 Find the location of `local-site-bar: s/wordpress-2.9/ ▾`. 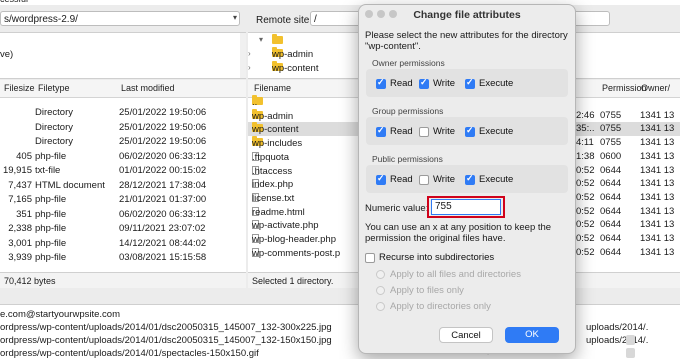

local-site-bar: s/wordpress-2.9/ ▾ is located at coordinates (123, 19).